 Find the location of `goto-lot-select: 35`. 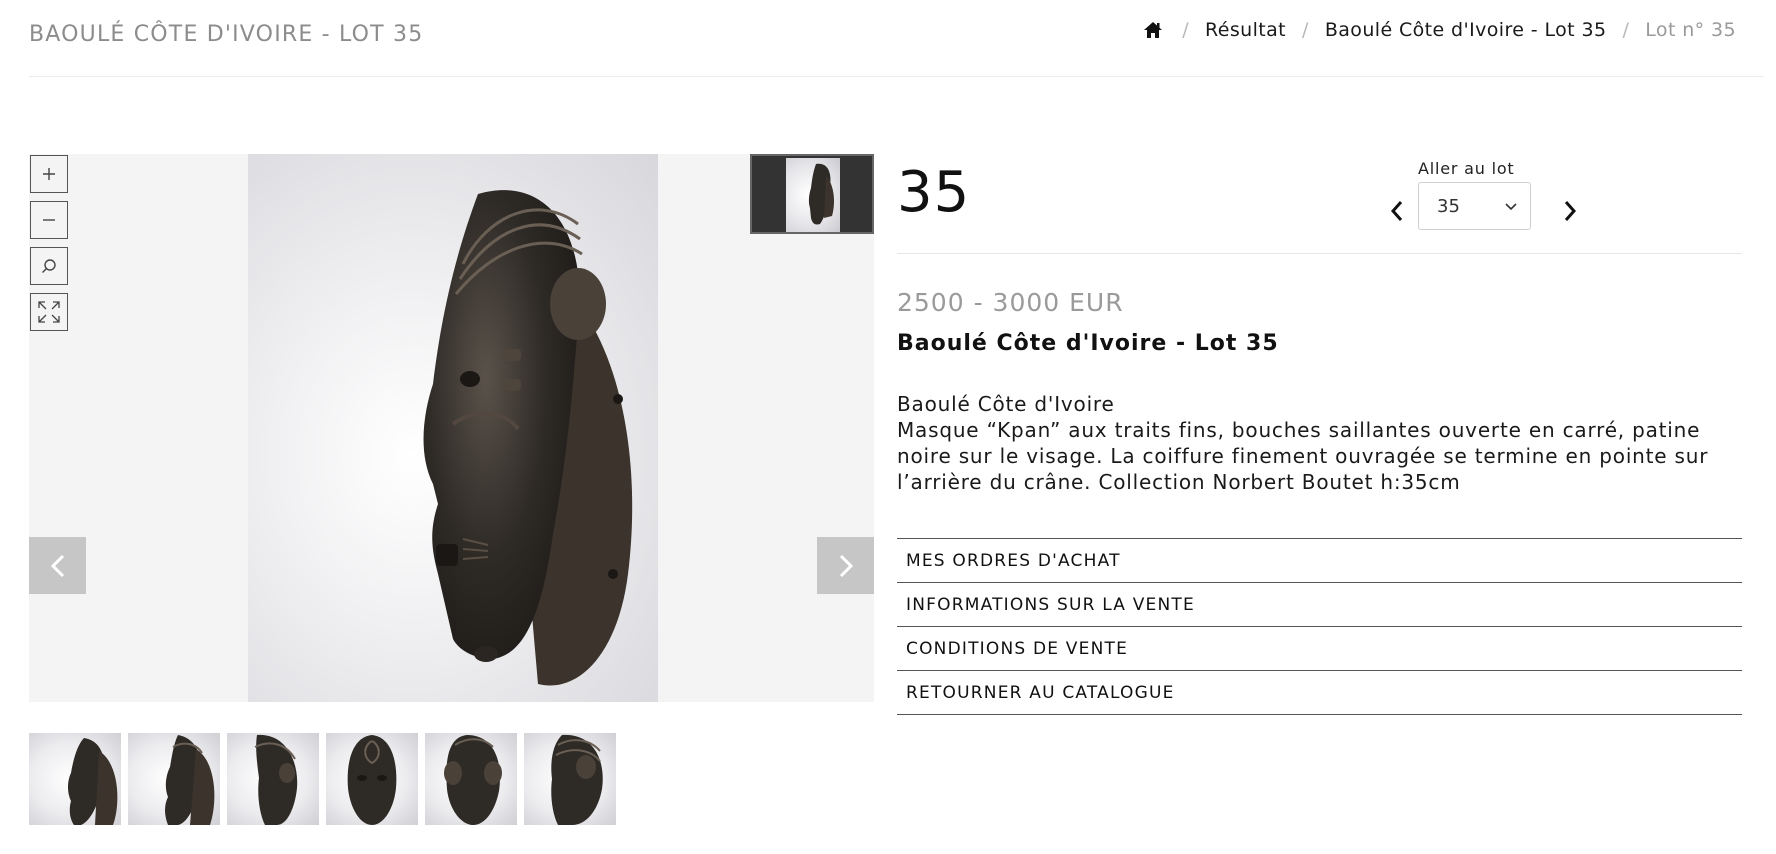

goto-lot-select: 35 is located at coordinates (1474, 206).